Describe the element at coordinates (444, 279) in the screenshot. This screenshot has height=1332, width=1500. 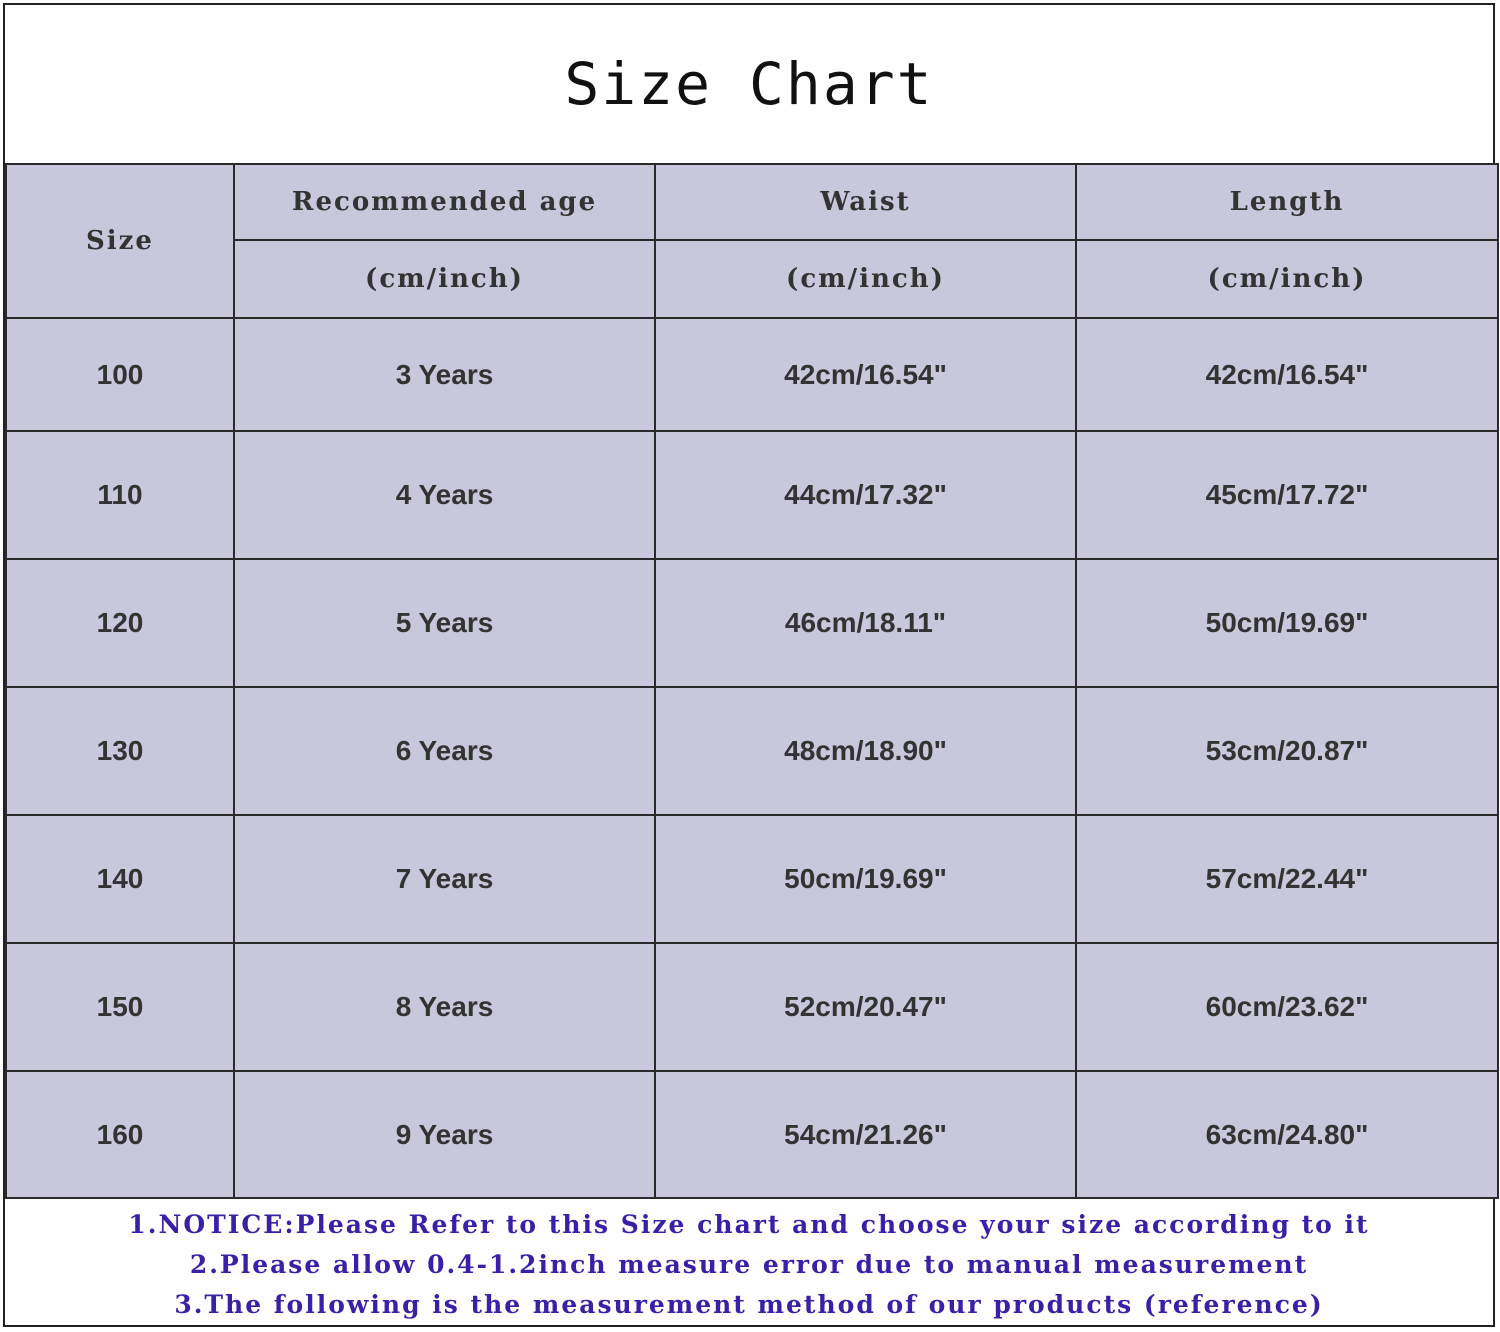
I see `unit-age: (cm/inch)` at that location.